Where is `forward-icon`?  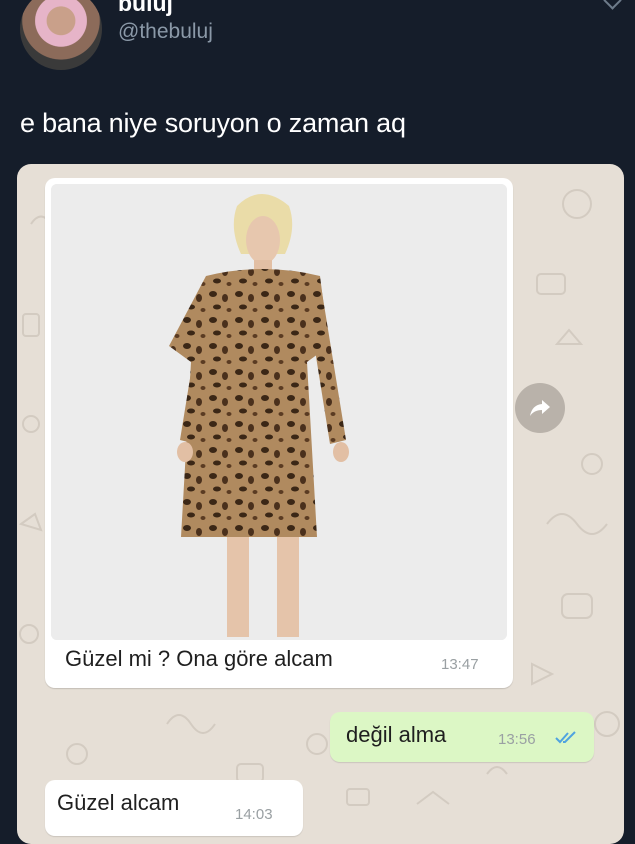 forward-icon is located at coordinates (540, 408).